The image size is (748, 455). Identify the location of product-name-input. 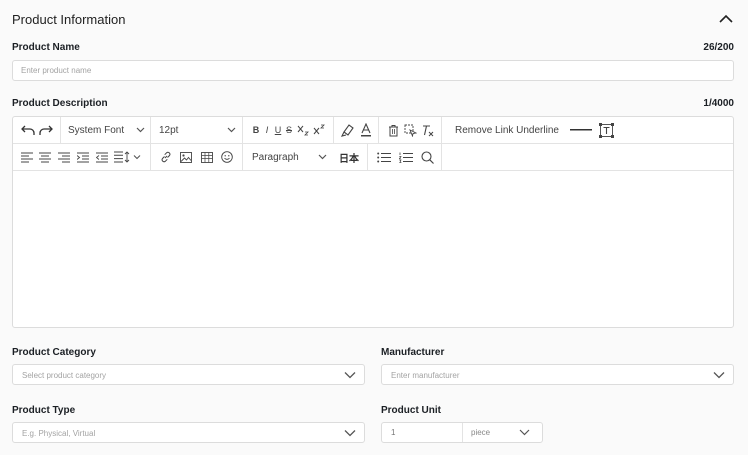
(373, 70).